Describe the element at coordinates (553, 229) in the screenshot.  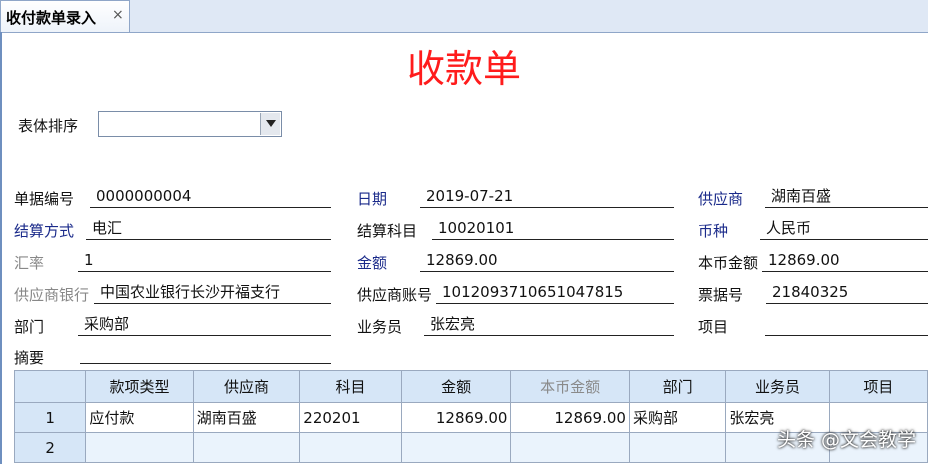
I see `settle-subject-field: 10020101` at that location.